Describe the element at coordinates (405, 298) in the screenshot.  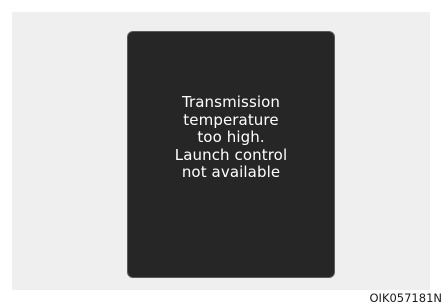
I see `figure-code: OIK057181N` at that location.